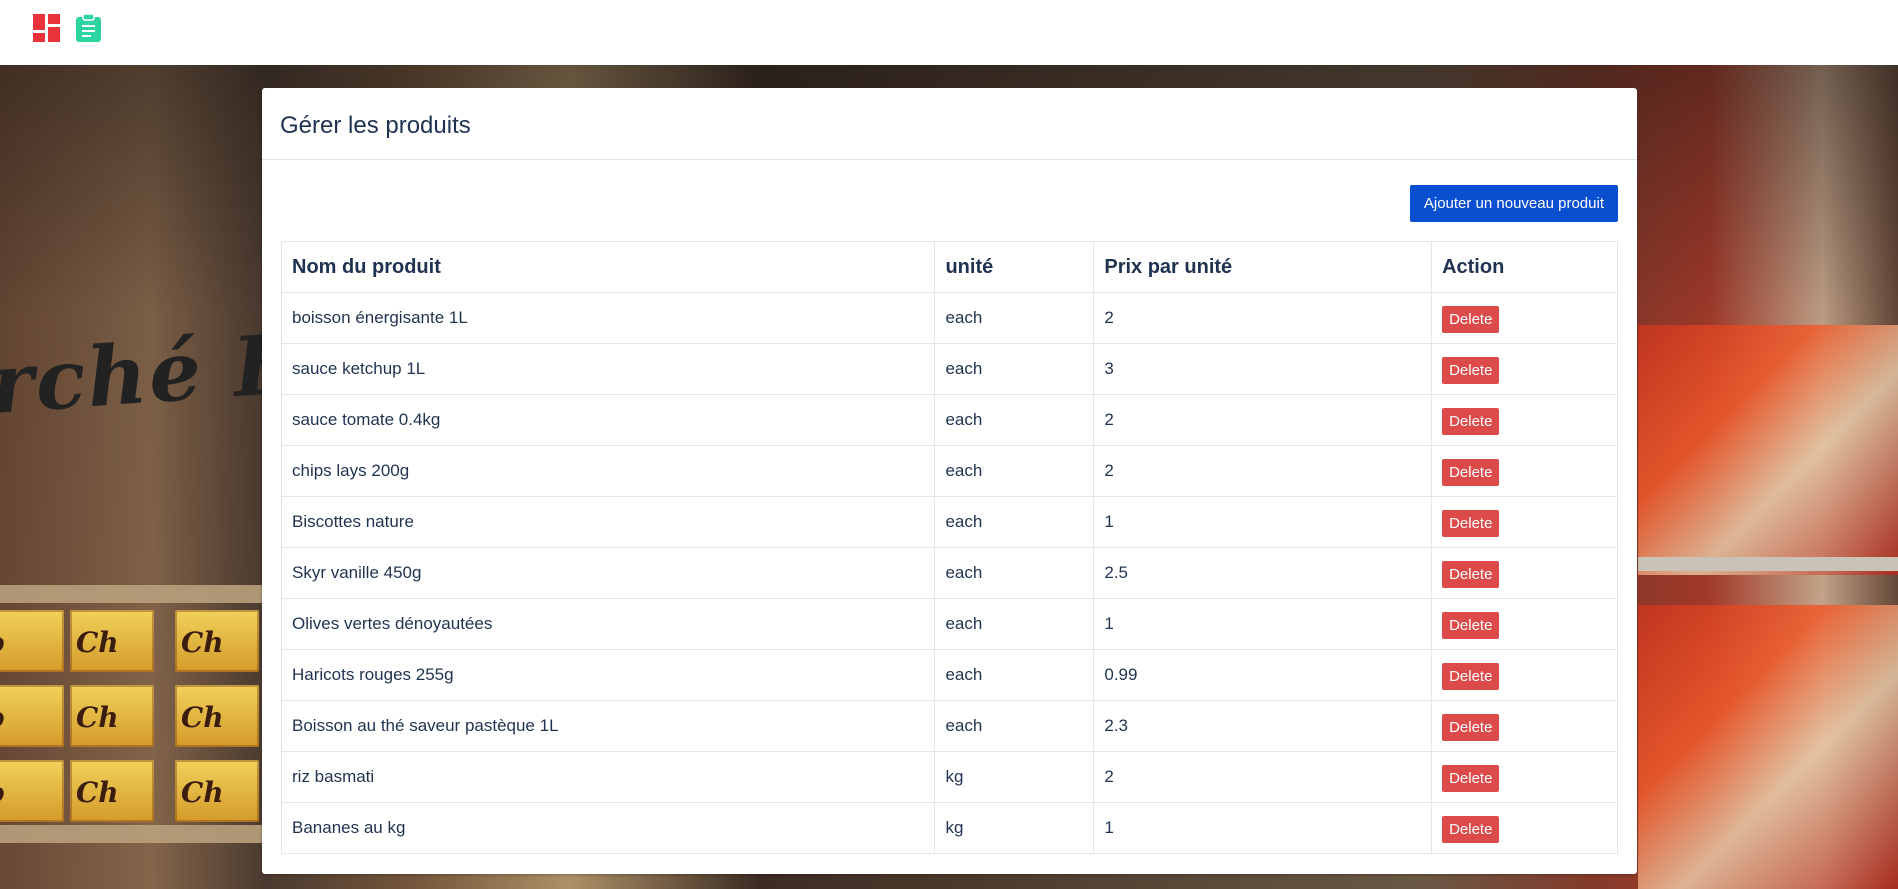 This screenshot has width=1898, height=889. What do you see at coordinates (1014, 267) in the screenshot?
I see `column-header-unit: unité` at bounding box center [1014, 267].